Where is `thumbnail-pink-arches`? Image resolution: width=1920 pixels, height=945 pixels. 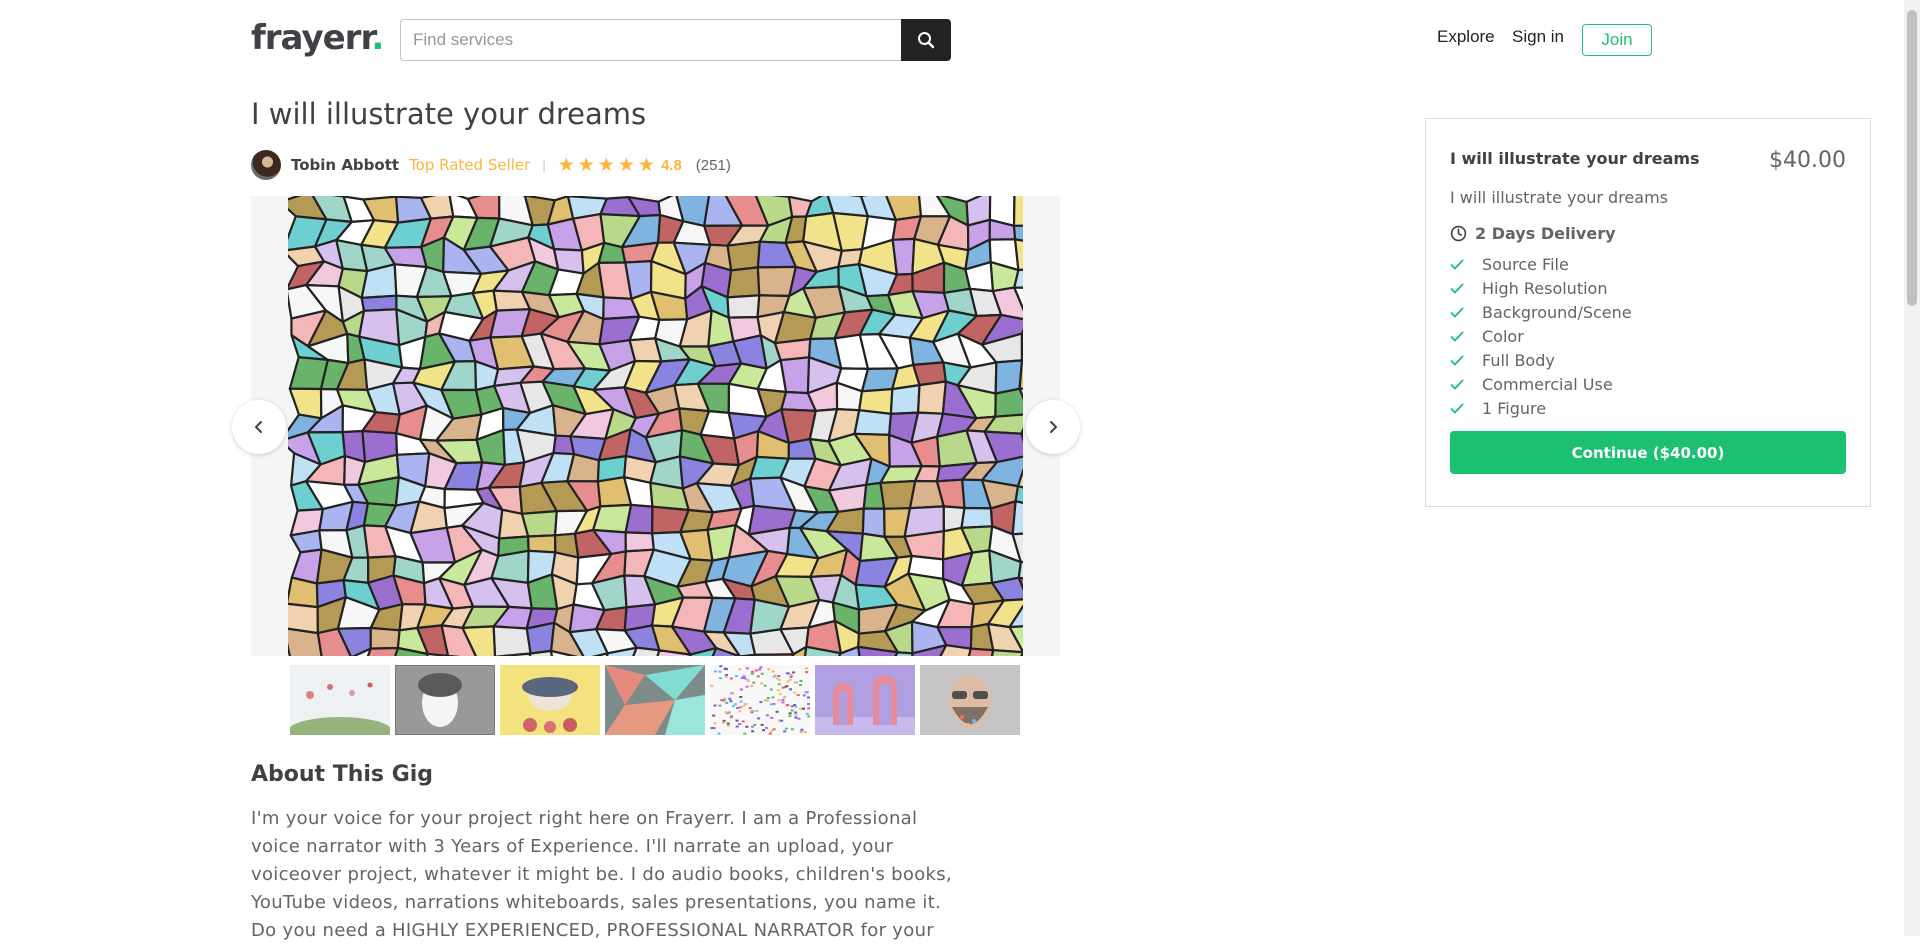
thumbnail-pink-arches is located at coordinates (865, 700).